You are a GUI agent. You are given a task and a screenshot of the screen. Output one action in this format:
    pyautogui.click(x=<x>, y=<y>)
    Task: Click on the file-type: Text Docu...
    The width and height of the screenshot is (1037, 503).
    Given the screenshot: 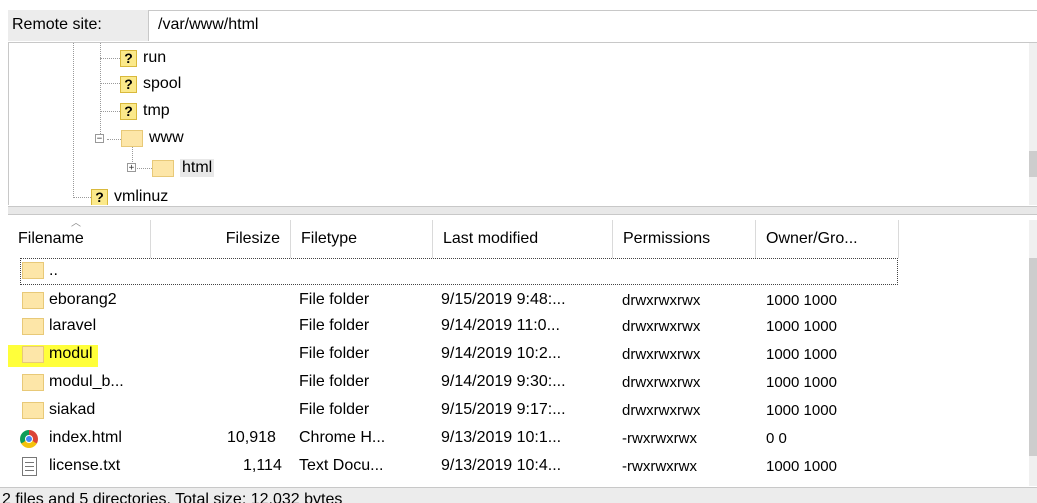 What is the action you would take?
    pyautogui.click(x=341, y=465)
    